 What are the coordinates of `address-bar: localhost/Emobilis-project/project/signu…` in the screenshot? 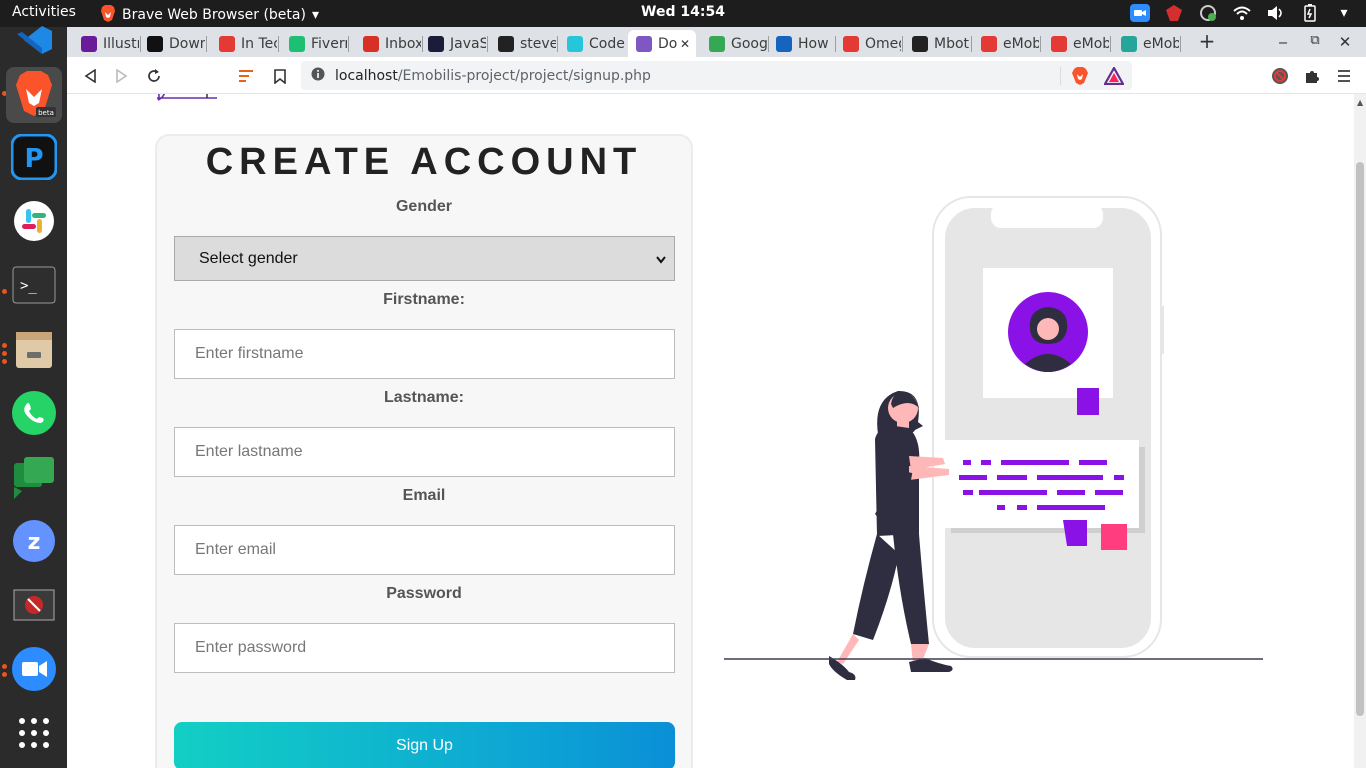 It's located at (716, 75).